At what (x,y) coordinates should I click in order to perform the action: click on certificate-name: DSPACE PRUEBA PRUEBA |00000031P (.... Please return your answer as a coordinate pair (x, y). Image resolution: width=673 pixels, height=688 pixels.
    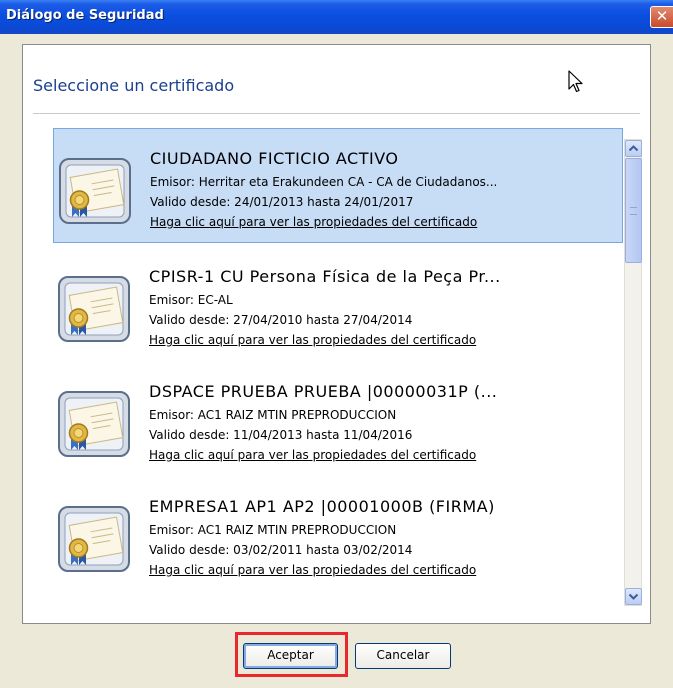
    Looking at the image, I should click on (323, 391).